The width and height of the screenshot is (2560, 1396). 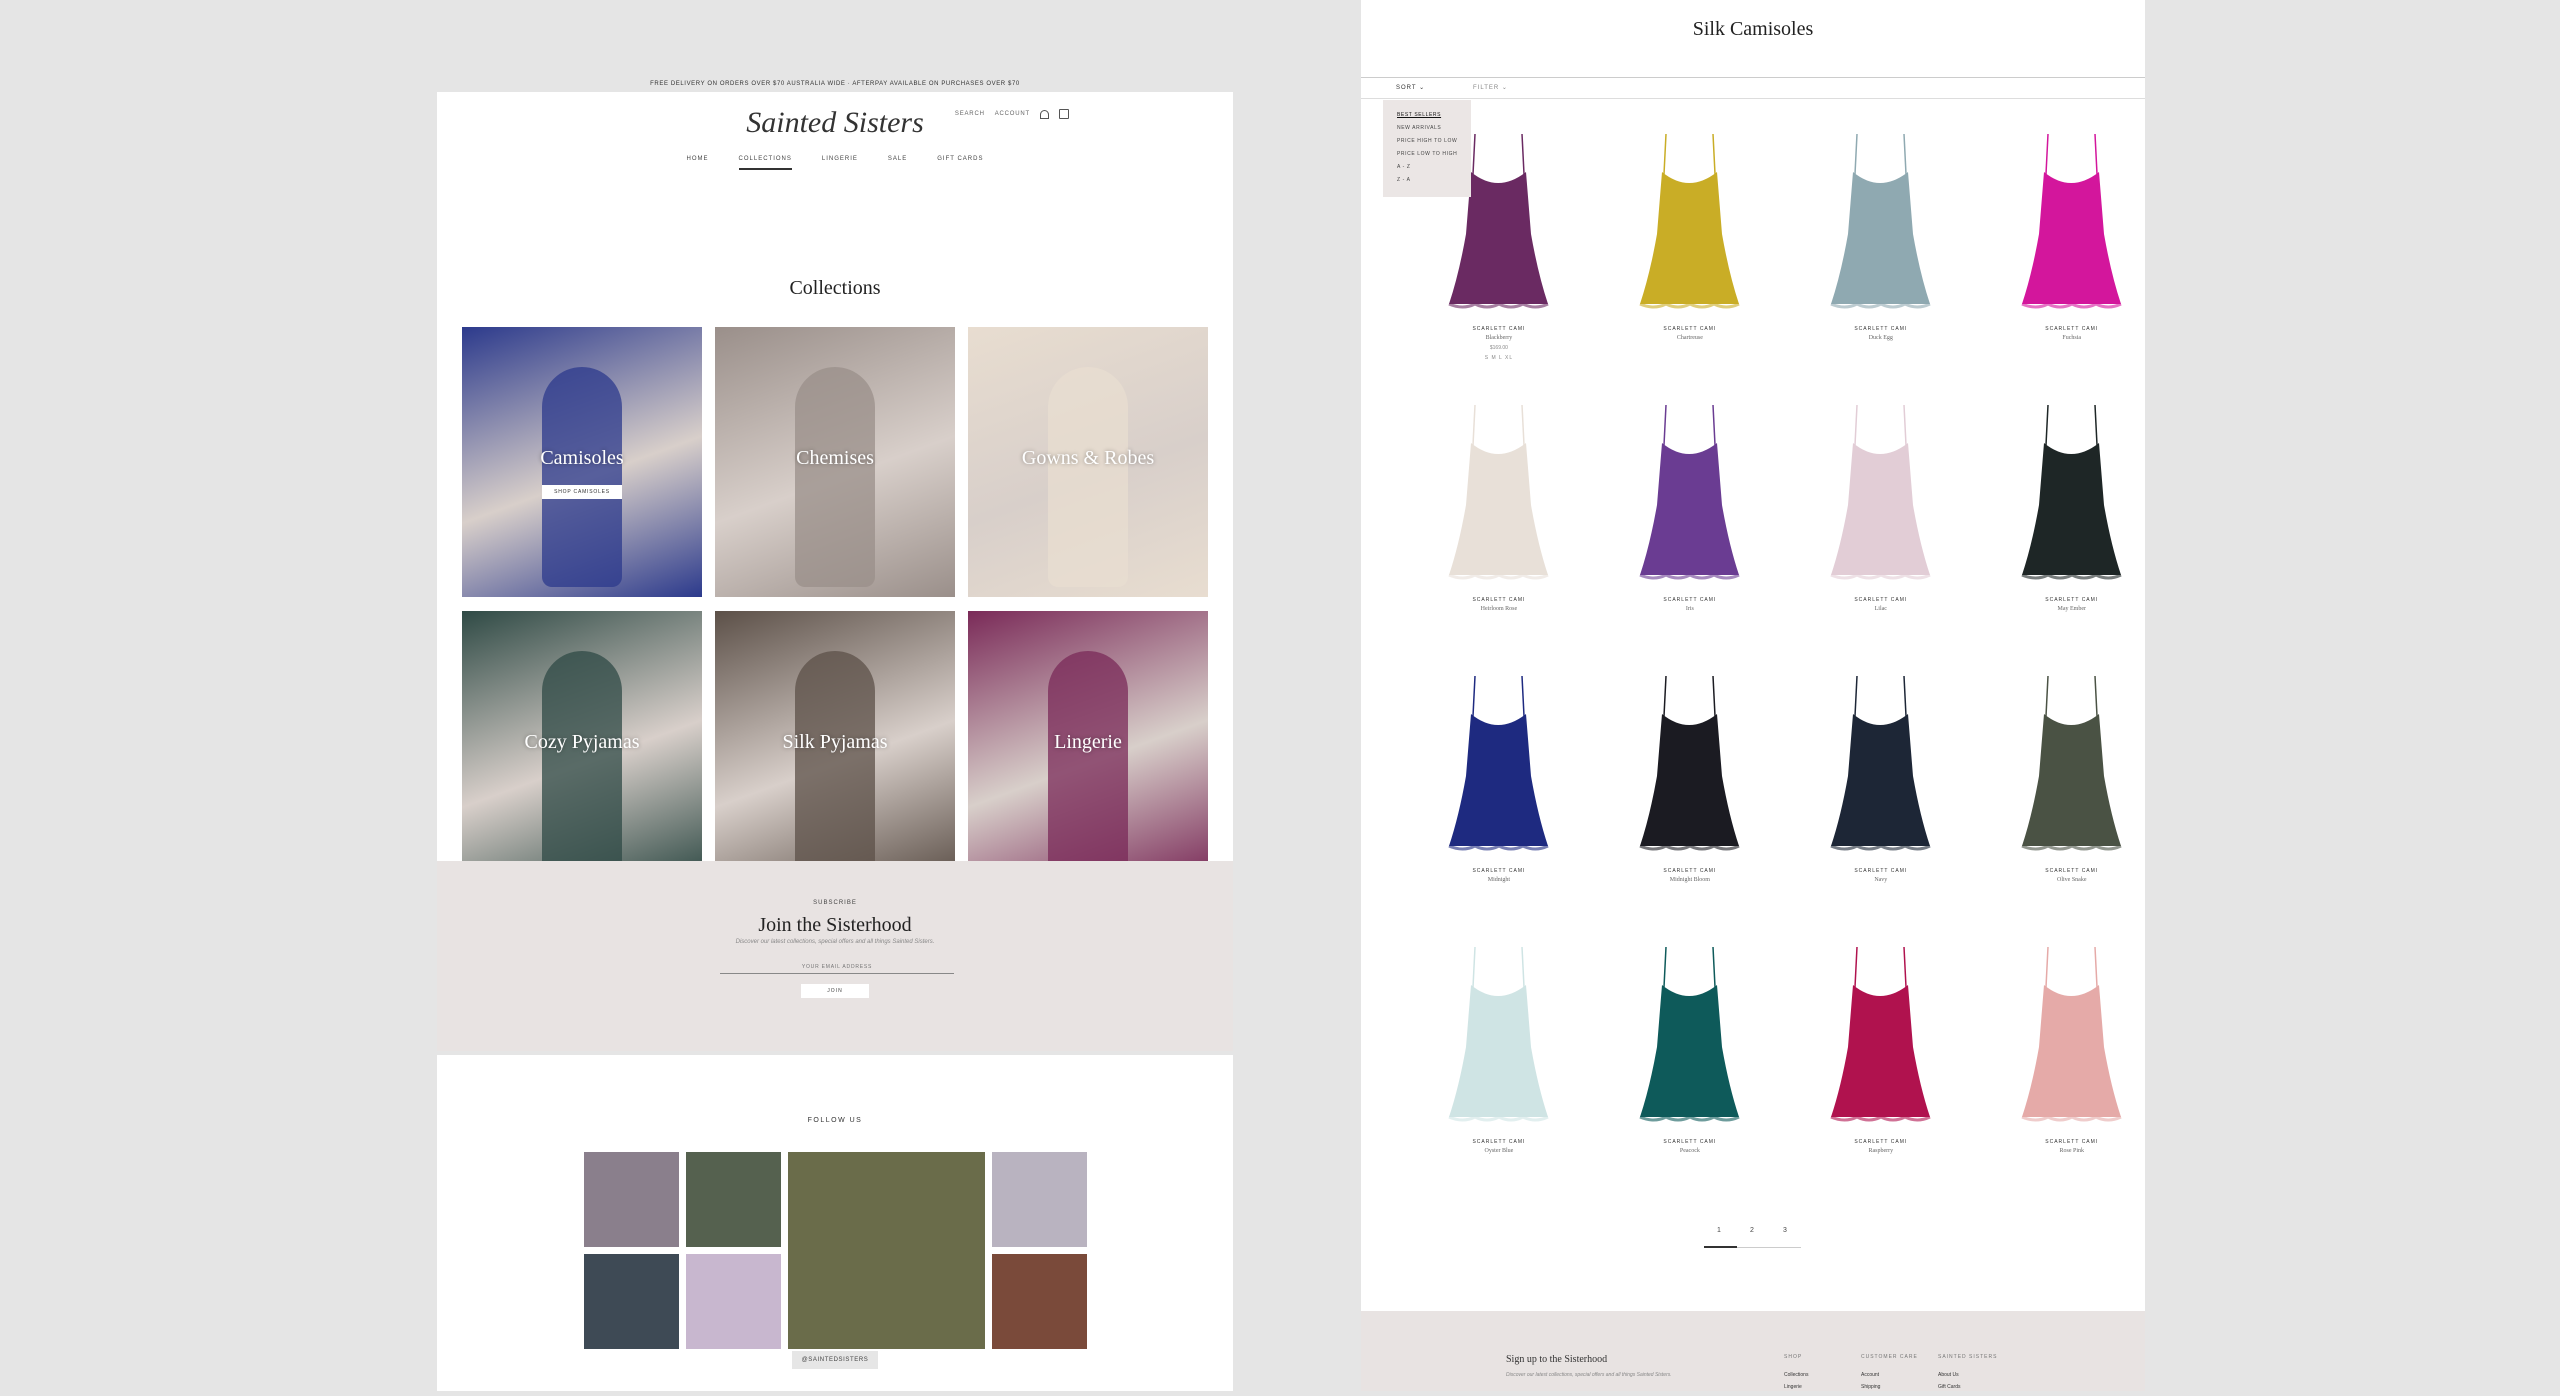 What do you see at coordinates (1967, 1387) in the screenshot?
I see `footer-link: Gift Cards` at bounding box center [1967, 1387].